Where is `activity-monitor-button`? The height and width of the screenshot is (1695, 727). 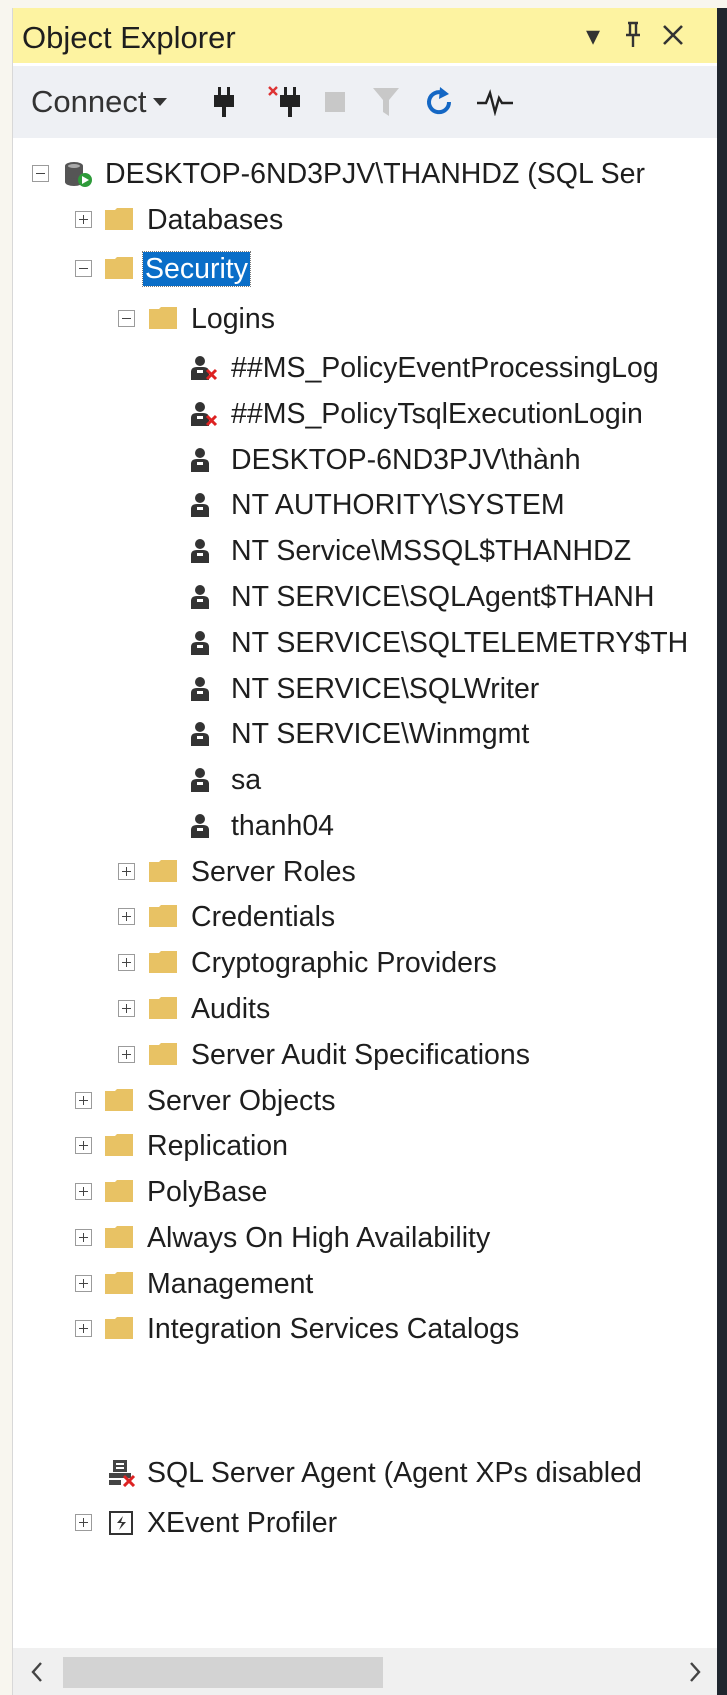
activity-monitor-button is located at coordinates (495, 102).